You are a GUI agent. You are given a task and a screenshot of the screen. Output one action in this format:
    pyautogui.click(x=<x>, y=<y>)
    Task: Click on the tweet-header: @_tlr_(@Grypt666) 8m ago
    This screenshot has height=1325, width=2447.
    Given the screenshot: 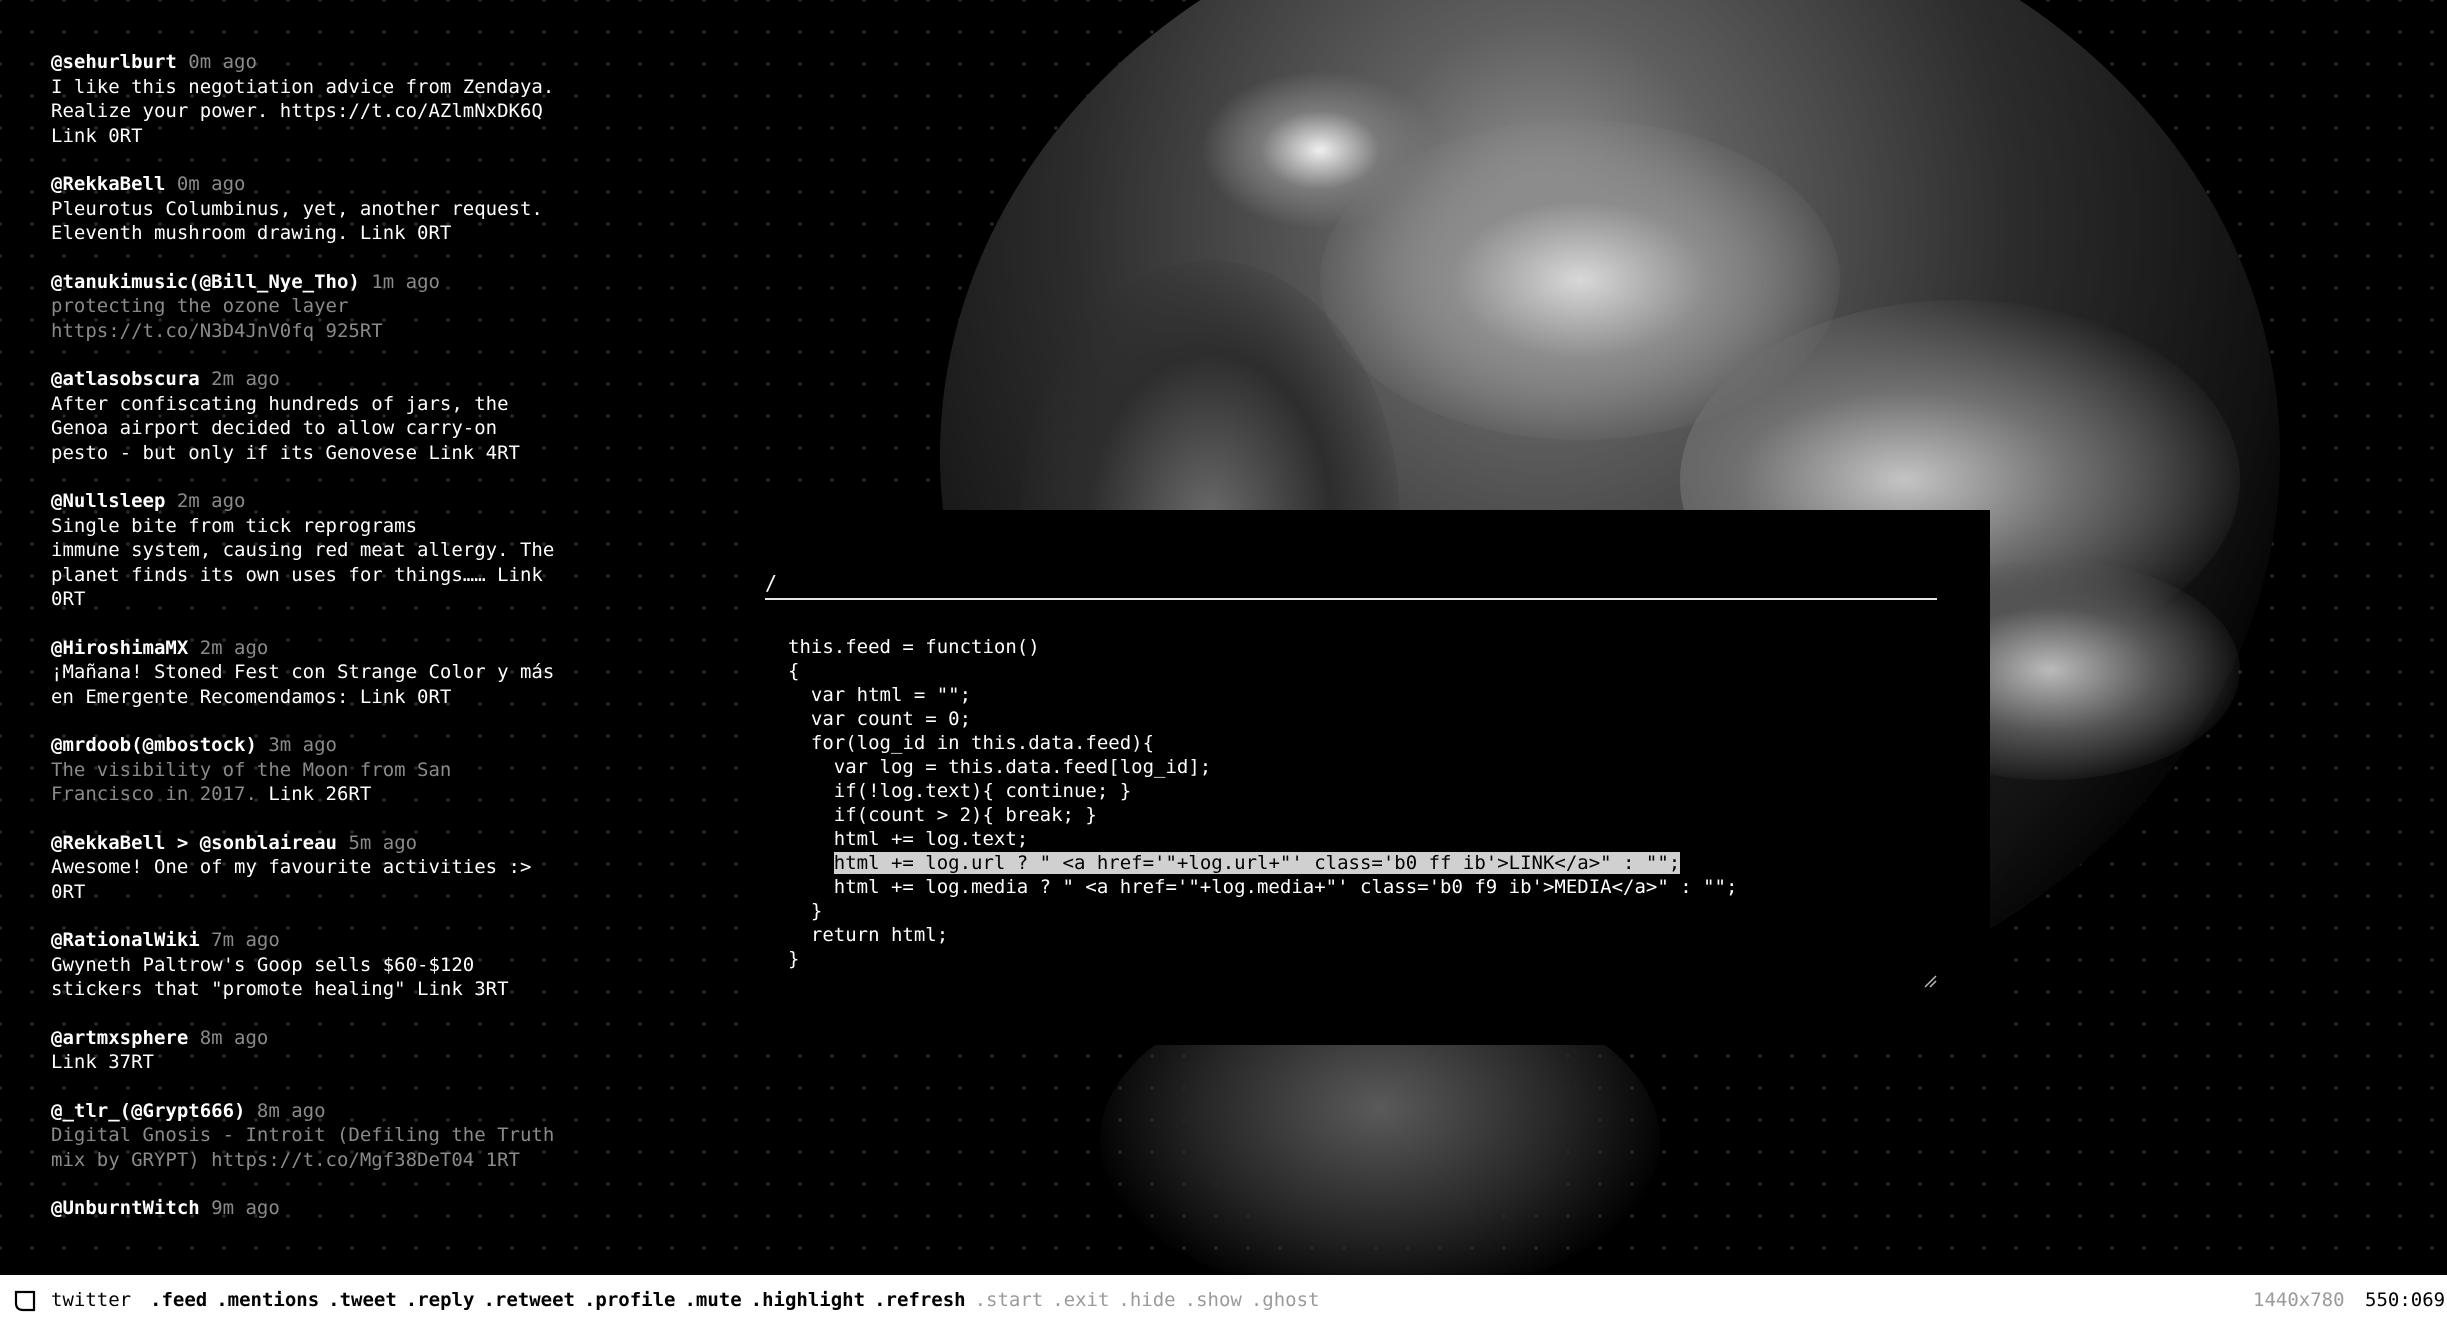 What is the action you would take?
    pyautogui.click(x=341, y=1111)
    